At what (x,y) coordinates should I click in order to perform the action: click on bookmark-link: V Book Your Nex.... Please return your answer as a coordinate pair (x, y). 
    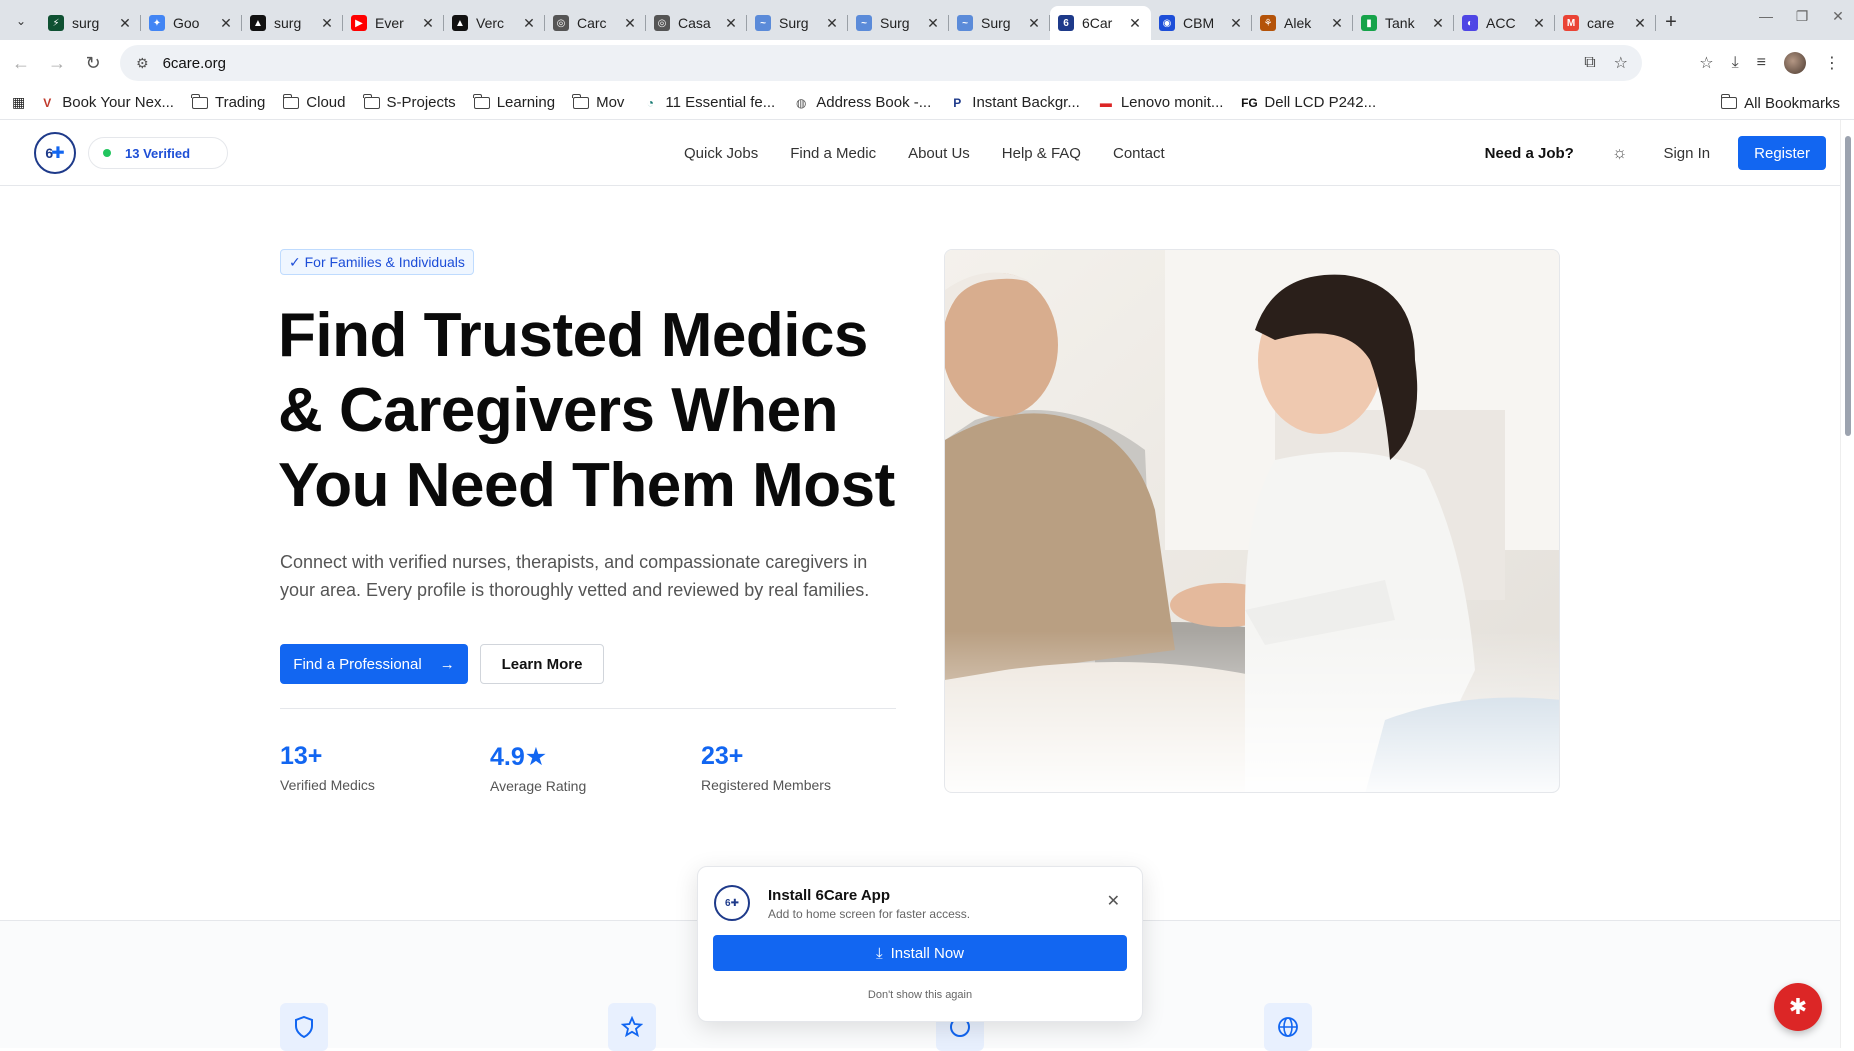
    Looking at the image, I should click on (106, 102).